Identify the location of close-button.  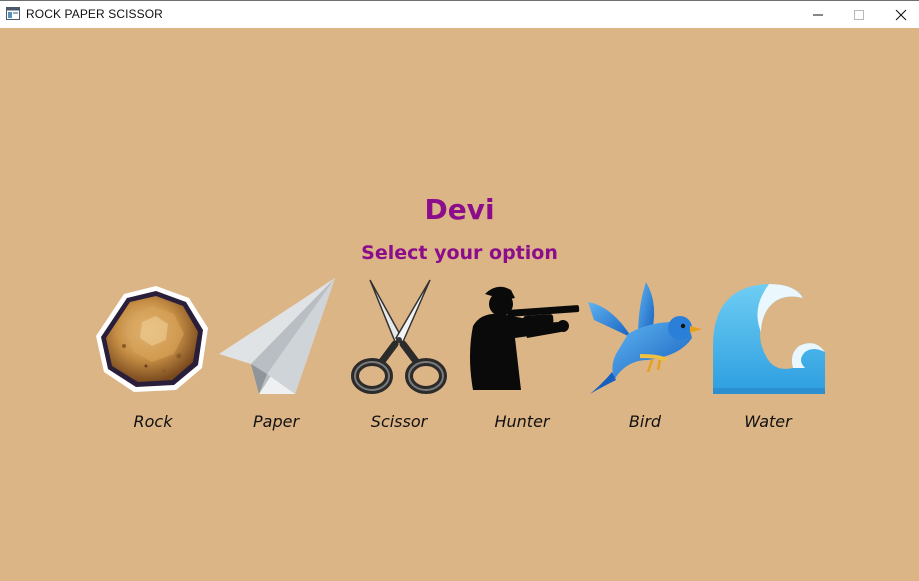
(899, 15).